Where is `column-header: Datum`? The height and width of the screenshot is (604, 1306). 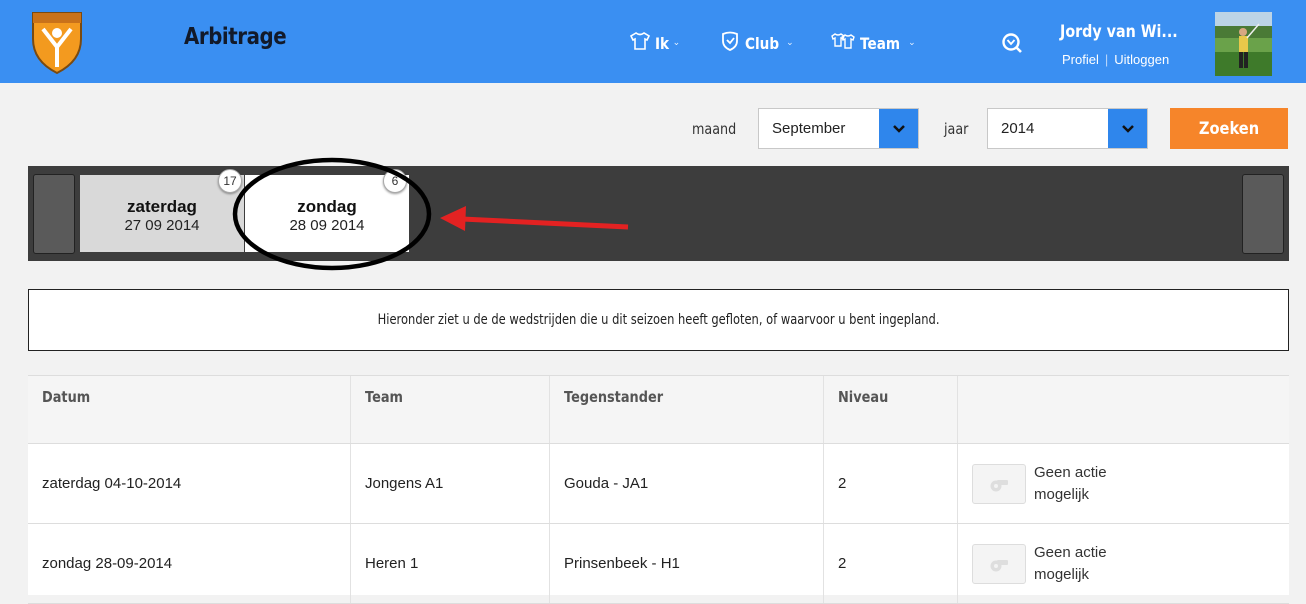
column-header: Datum is located at coordinates (189, 409).